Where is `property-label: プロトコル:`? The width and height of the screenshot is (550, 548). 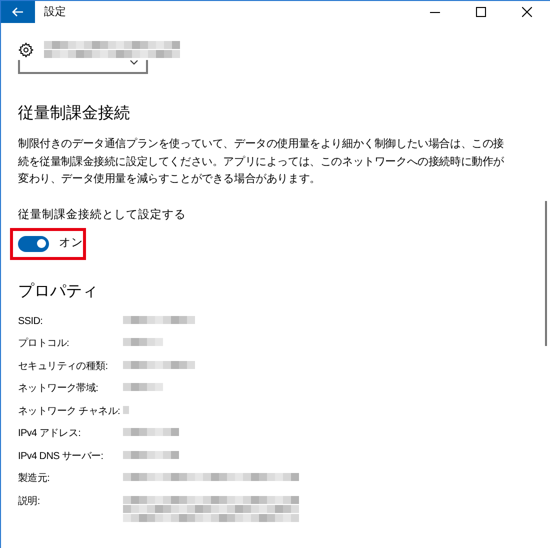 property-label: プロトコル: is located at coordinates (44, 344).